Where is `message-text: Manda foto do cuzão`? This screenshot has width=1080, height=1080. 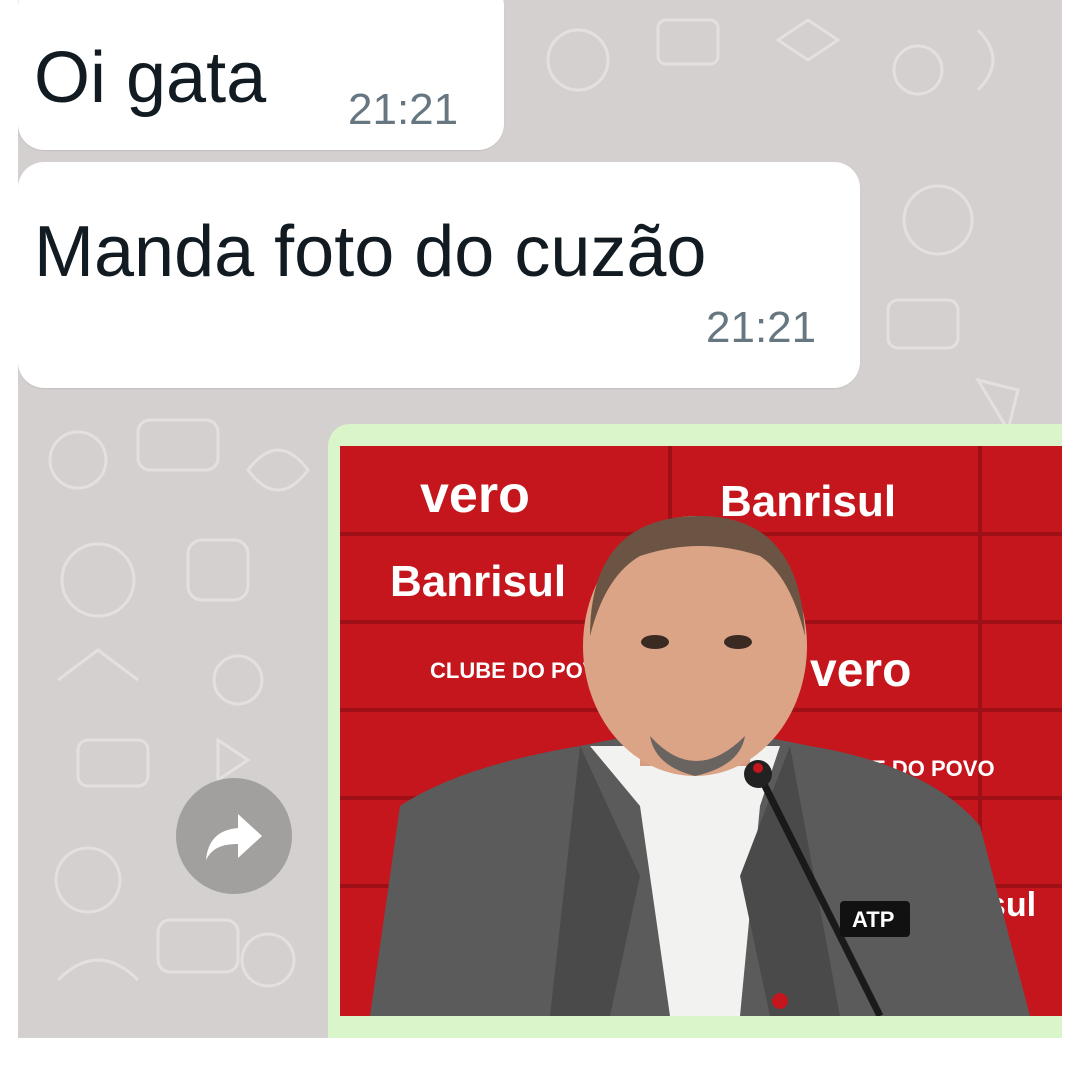
message-text: Manda foto do cuzão is located at coordinates (370, 252).